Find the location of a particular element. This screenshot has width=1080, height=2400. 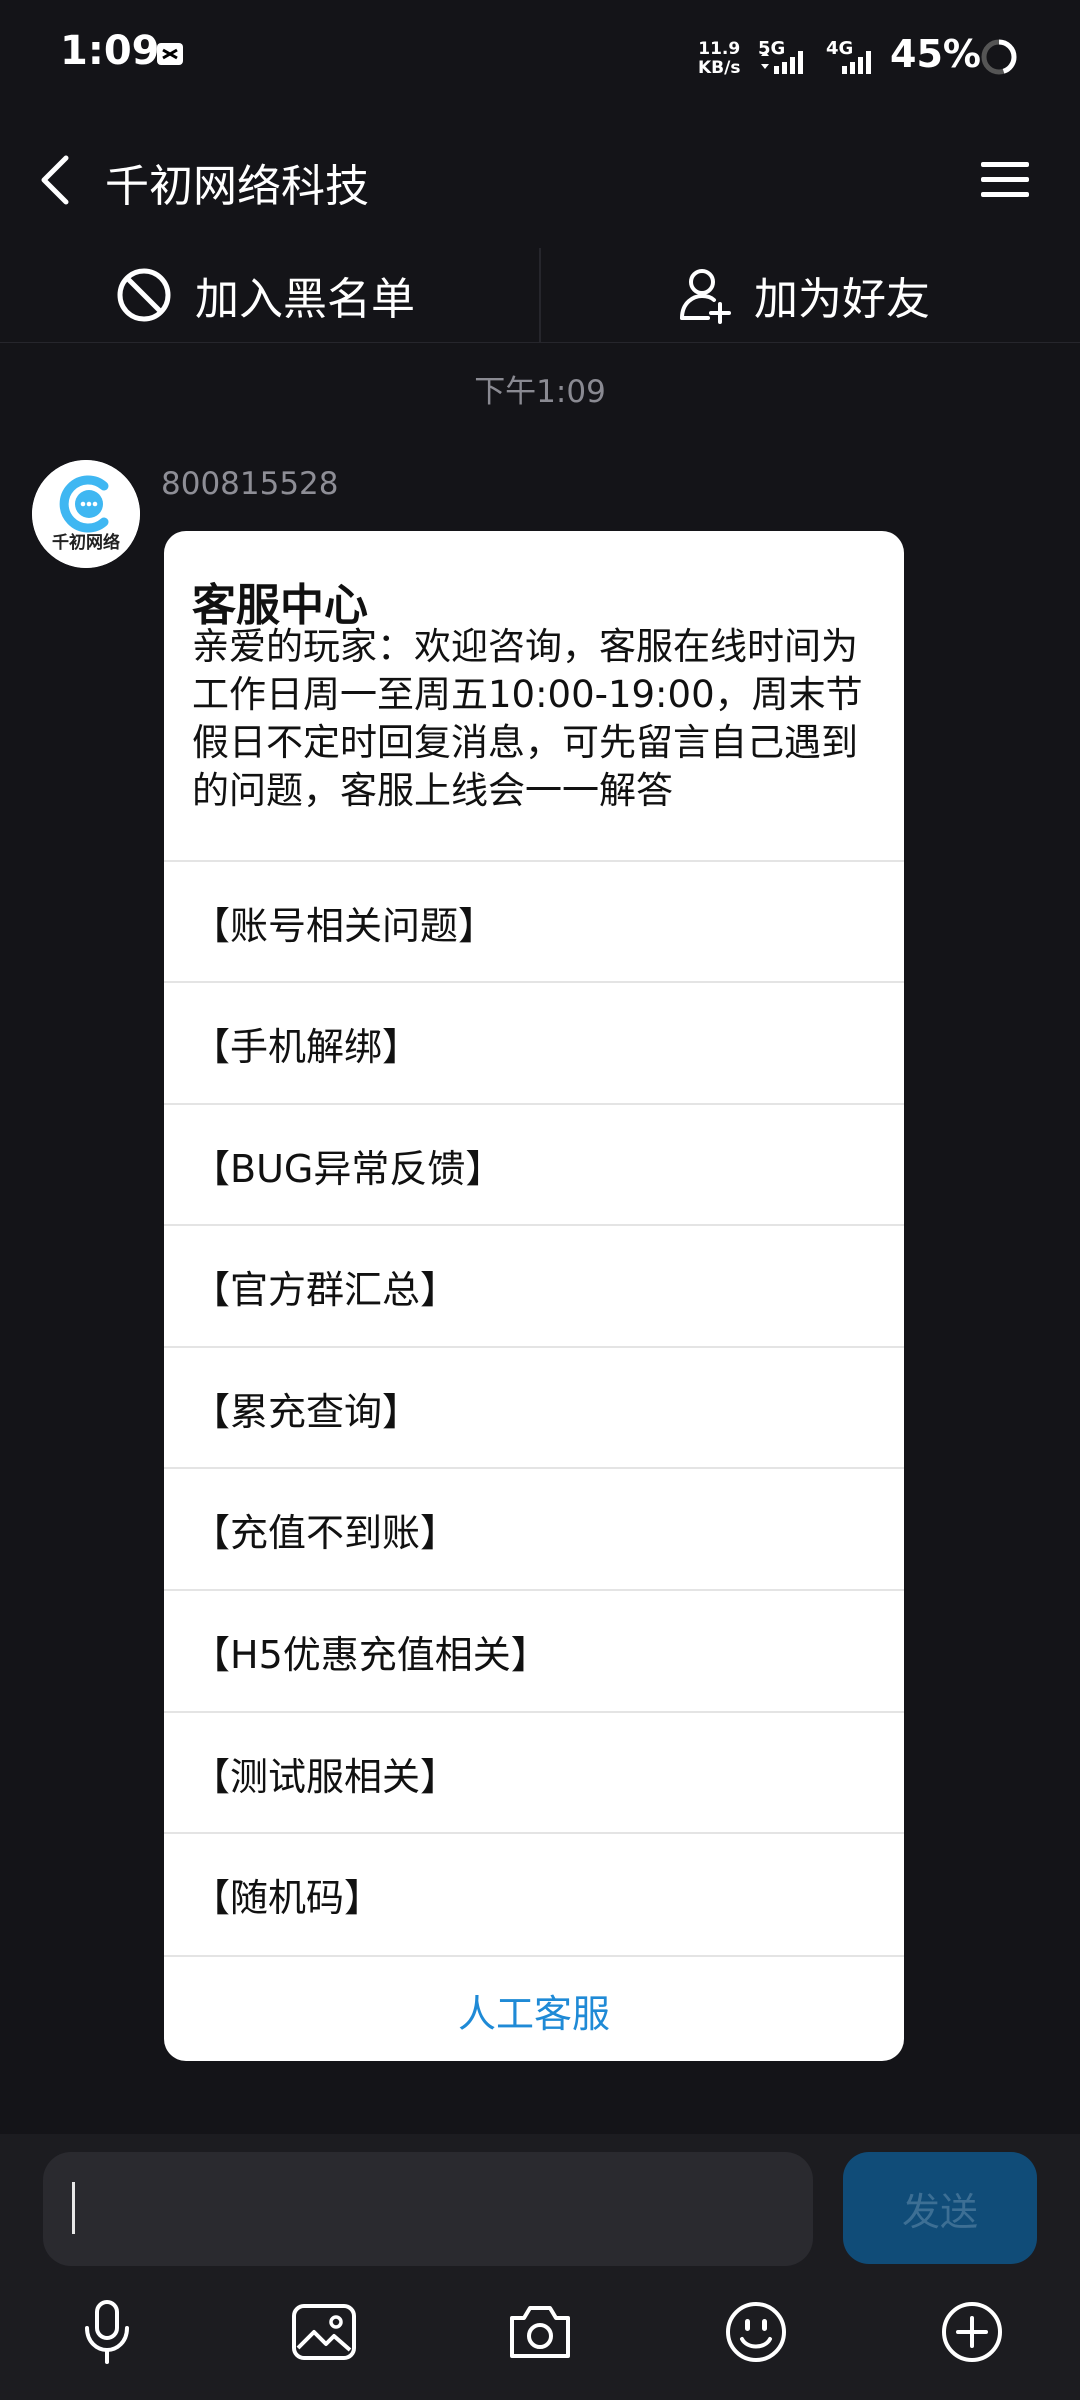

human-service-button: 人工客服 is located at coordinates (534, 2008).